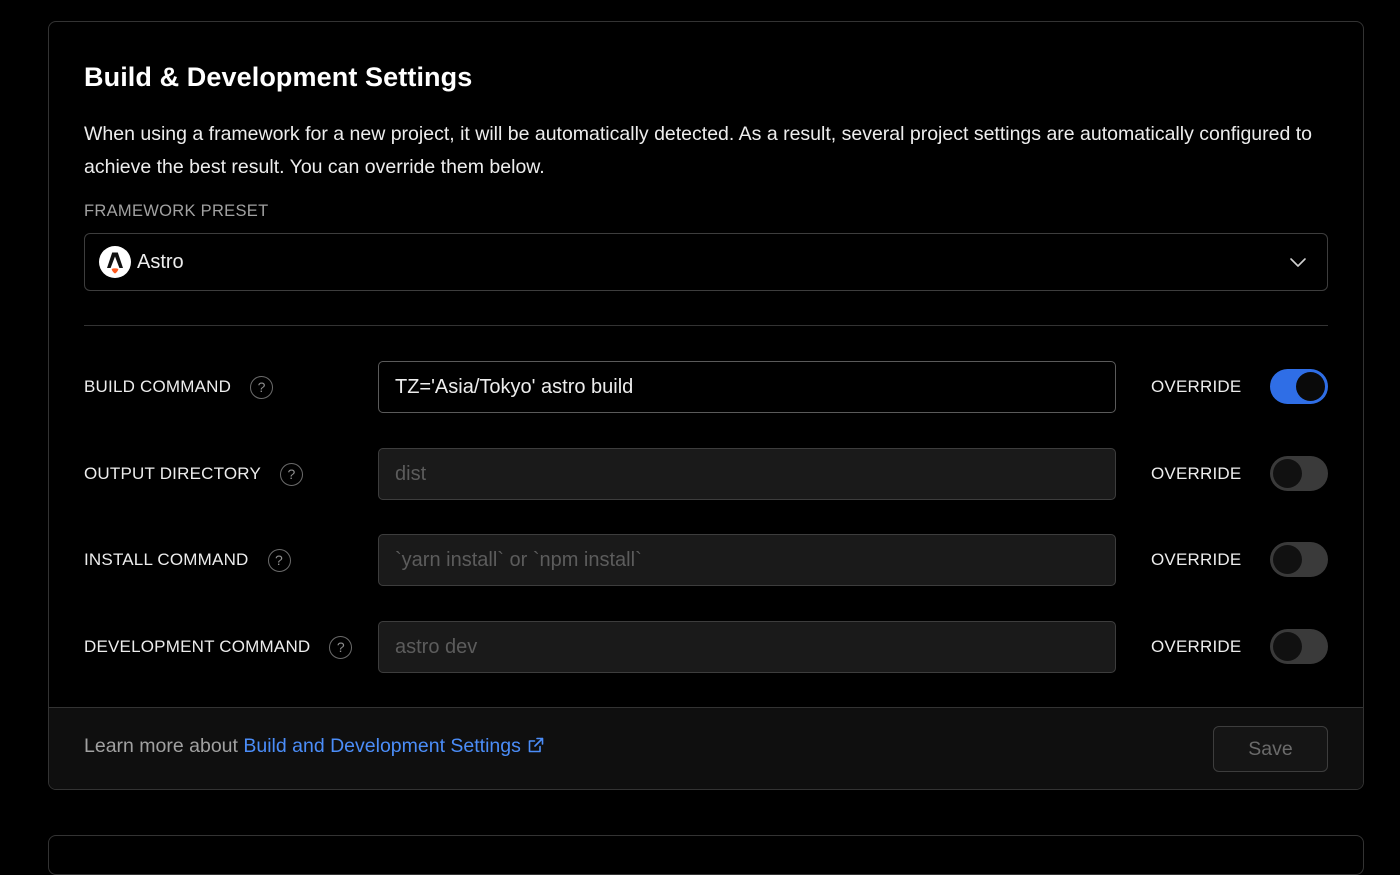 The width and height of the screenshot is (1400, 875). I want to click on footer-prefix: Learn more about, so click(164, 746).